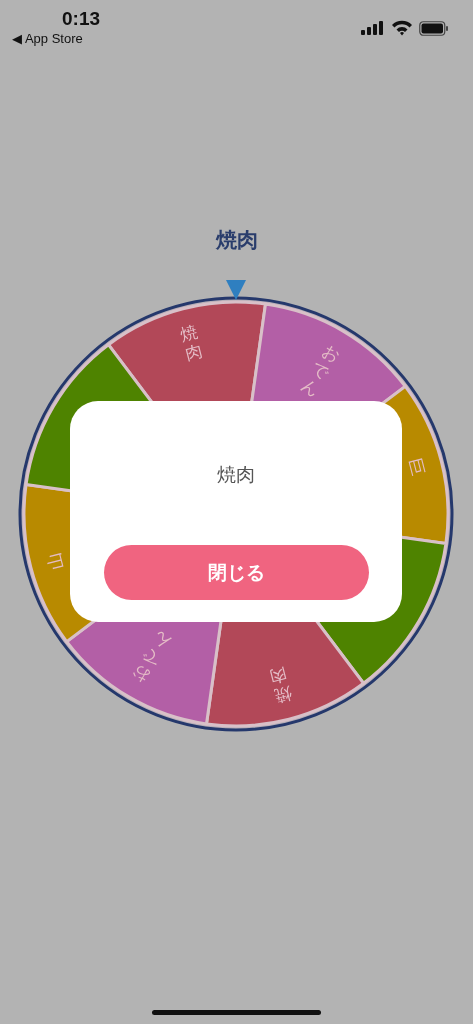  Describe the element at coordinates (236, 240) in the screenshot. I see `result-title: 焼肉` at that location.